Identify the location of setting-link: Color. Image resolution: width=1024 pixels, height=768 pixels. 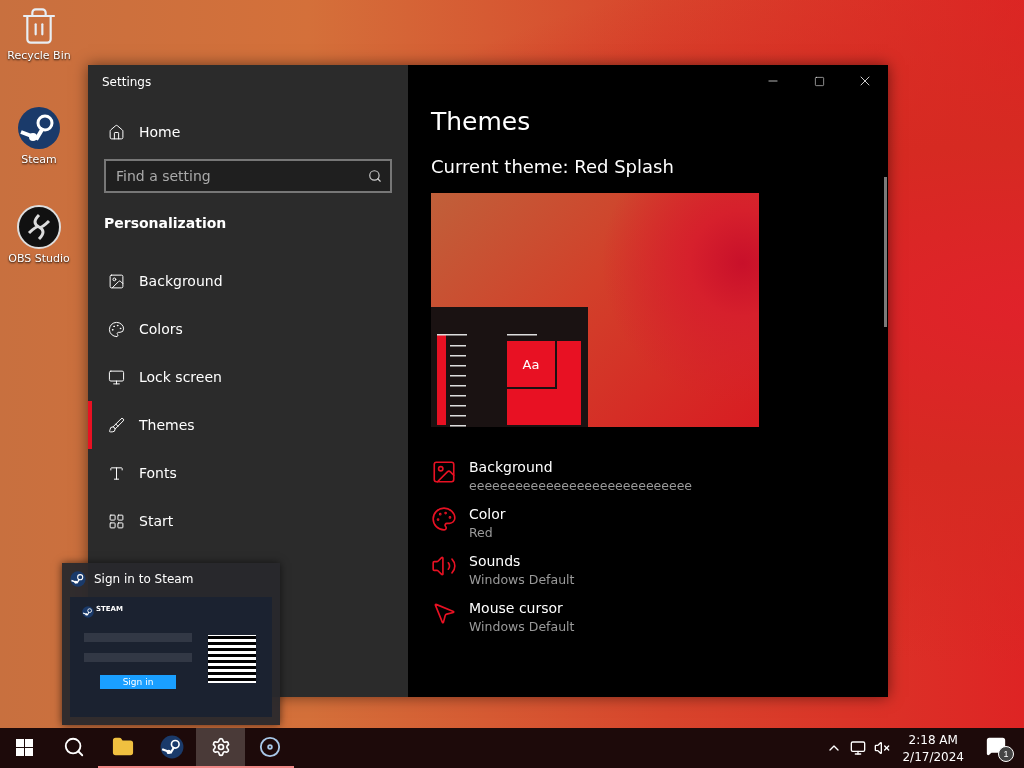
(487, 514).